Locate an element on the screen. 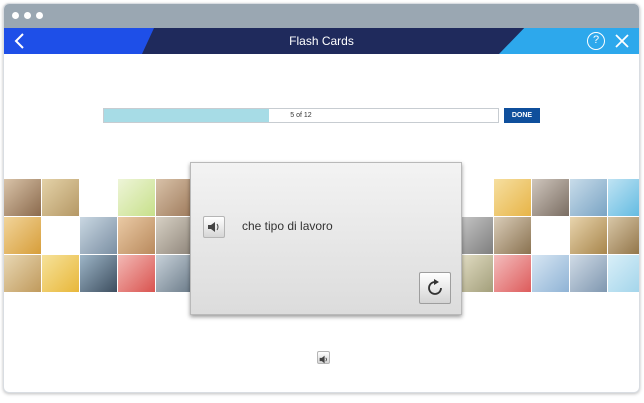 The width and height of the screenshot is (644, 403). card-audio-button is located at coordinates (214, 227).